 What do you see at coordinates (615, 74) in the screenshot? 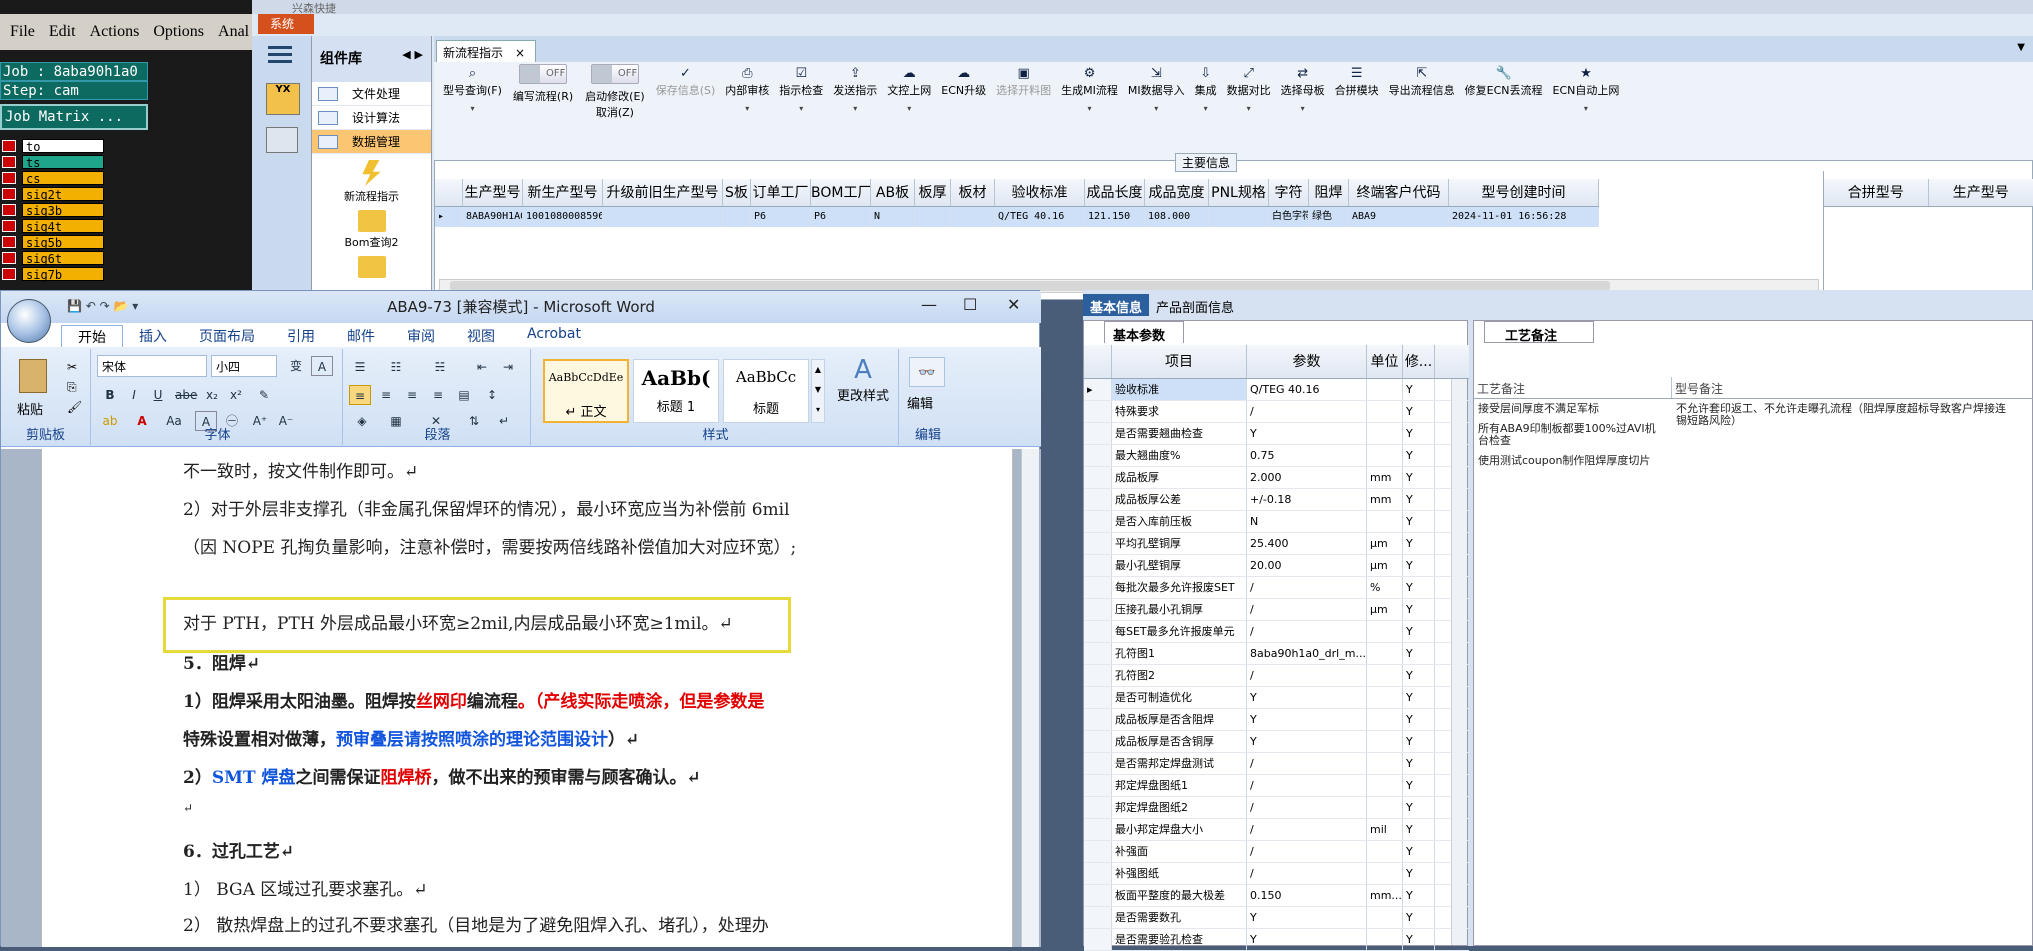
I see `toggle-switch: OFF` at bounding box center [615, 74].